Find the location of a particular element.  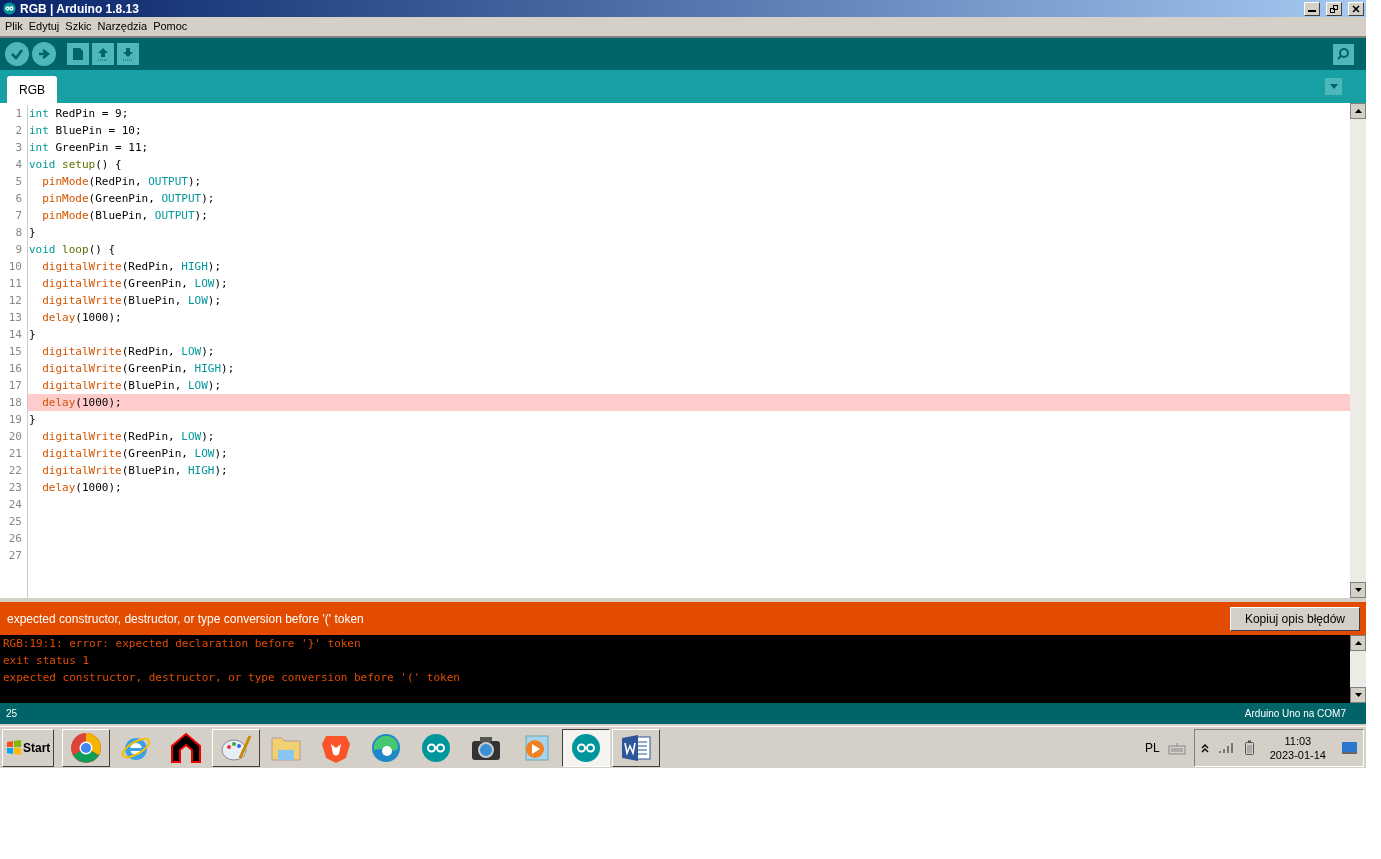

restore-button is located at coordinates (1334, 8).